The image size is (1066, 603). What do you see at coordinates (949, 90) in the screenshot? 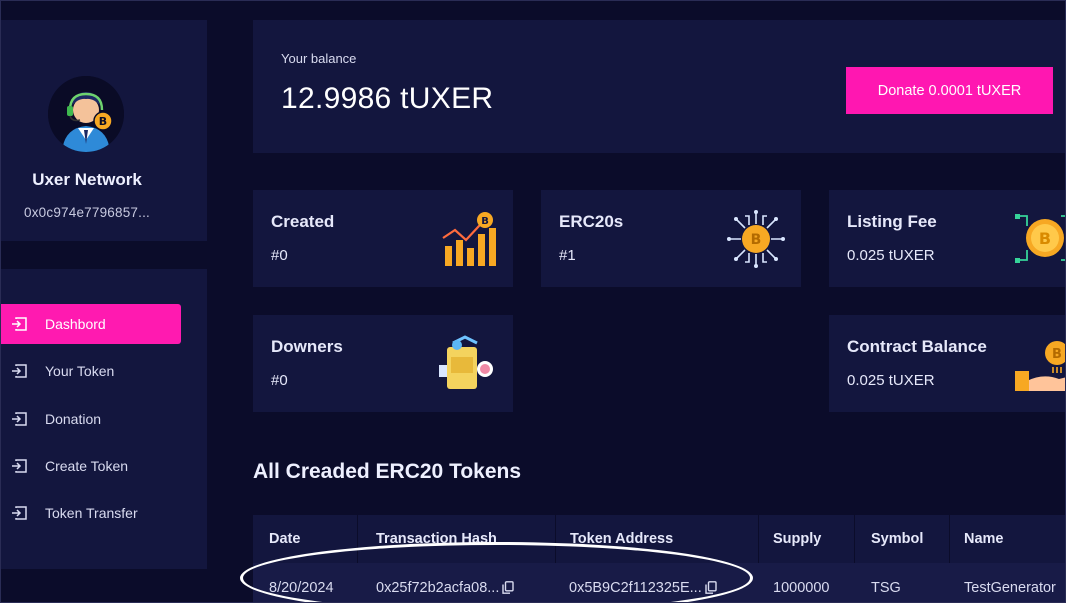
I see `donate-button: Donate 0.0001 tUXER` at bounding box center [949, 90].